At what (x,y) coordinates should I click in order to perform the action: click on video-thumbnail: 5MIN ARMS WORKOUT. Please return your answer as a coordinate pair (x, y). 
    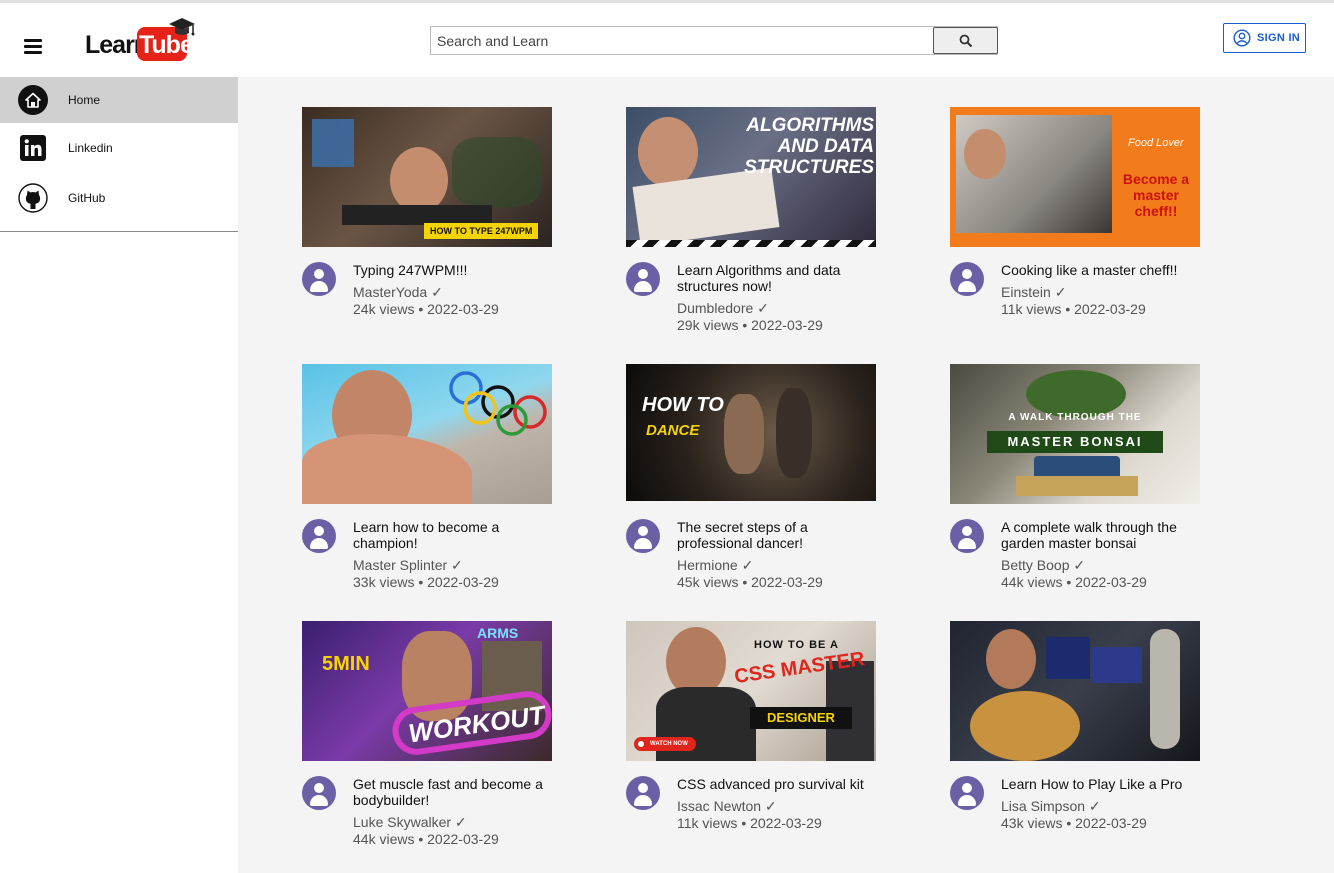
    Looking at the image, I should click on (427, 691).